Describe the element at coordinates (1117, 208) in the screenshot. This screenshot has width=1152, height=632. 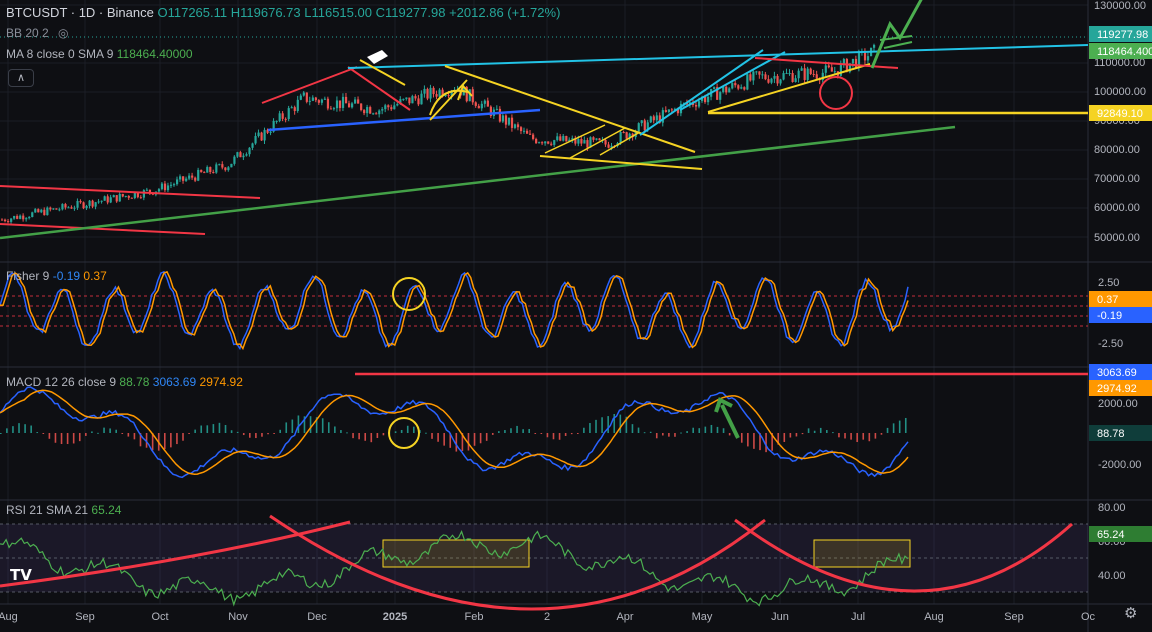
I see `price-tick: 60000.00` at that location.